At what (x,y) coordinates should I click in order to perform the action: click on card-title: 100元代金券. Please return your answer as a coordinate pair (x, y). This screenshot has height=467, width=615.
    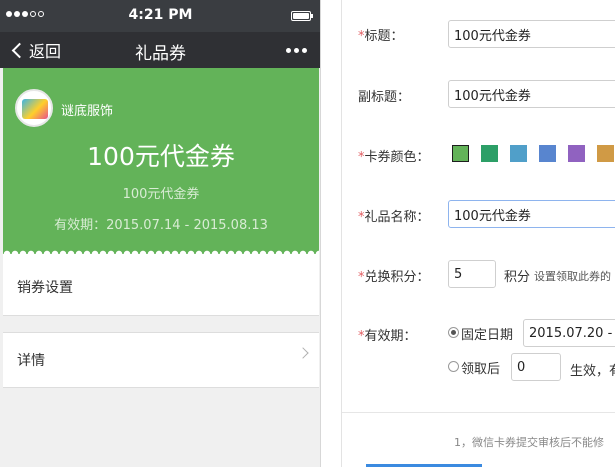
    Looking at the image, I should click on (161, 156).